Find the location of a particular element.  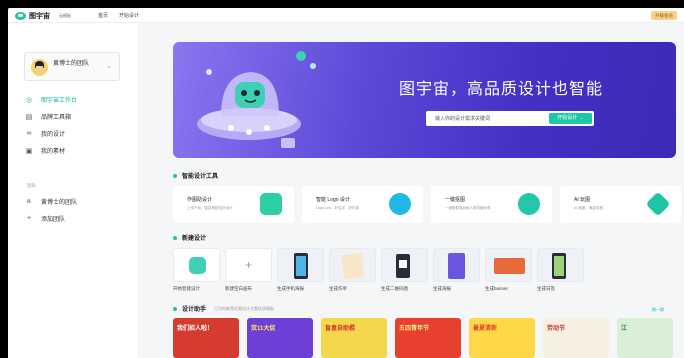

create-item: + 新建空白画布 is located at coordinates (248, 270).